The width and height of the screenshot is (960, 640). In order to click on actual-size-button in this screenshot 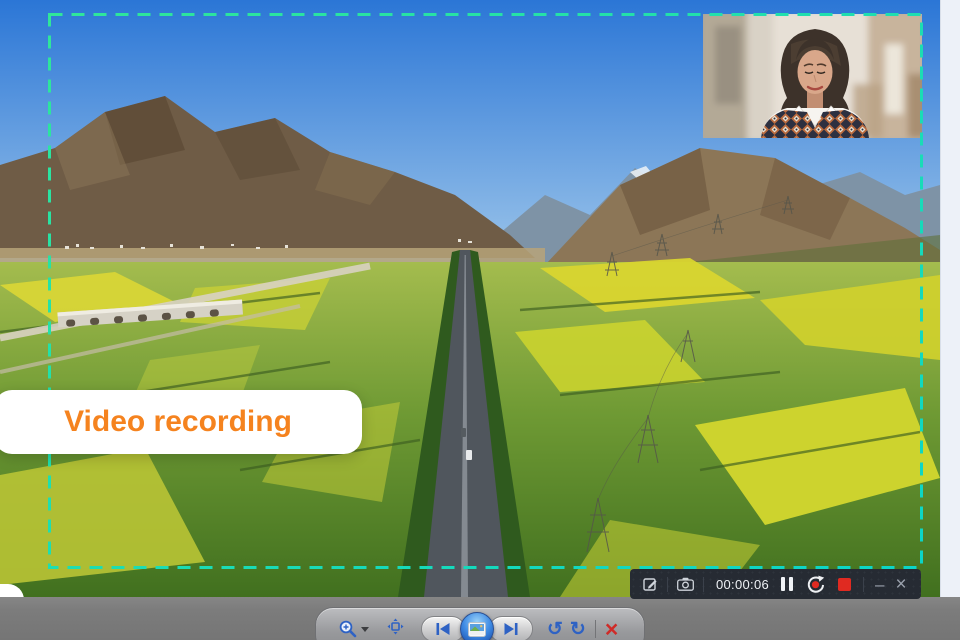, I will do `click(395, 629)`.